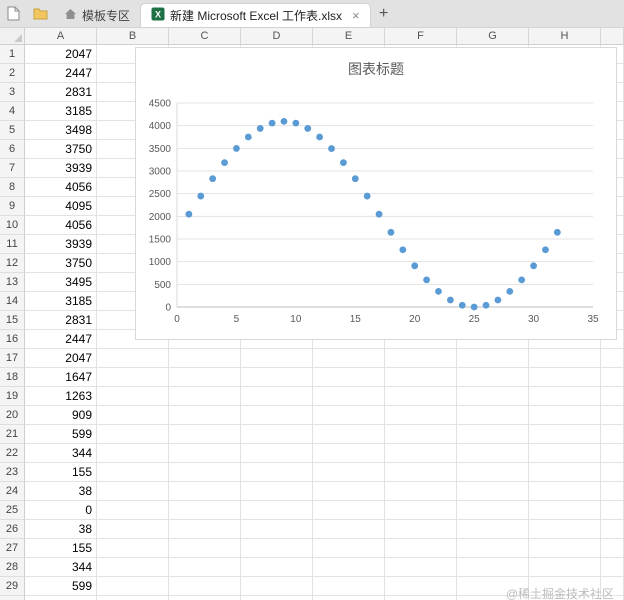 The height and width of the screenshot is (600, 624). I want to click on cell-H19, so click(565, 396).